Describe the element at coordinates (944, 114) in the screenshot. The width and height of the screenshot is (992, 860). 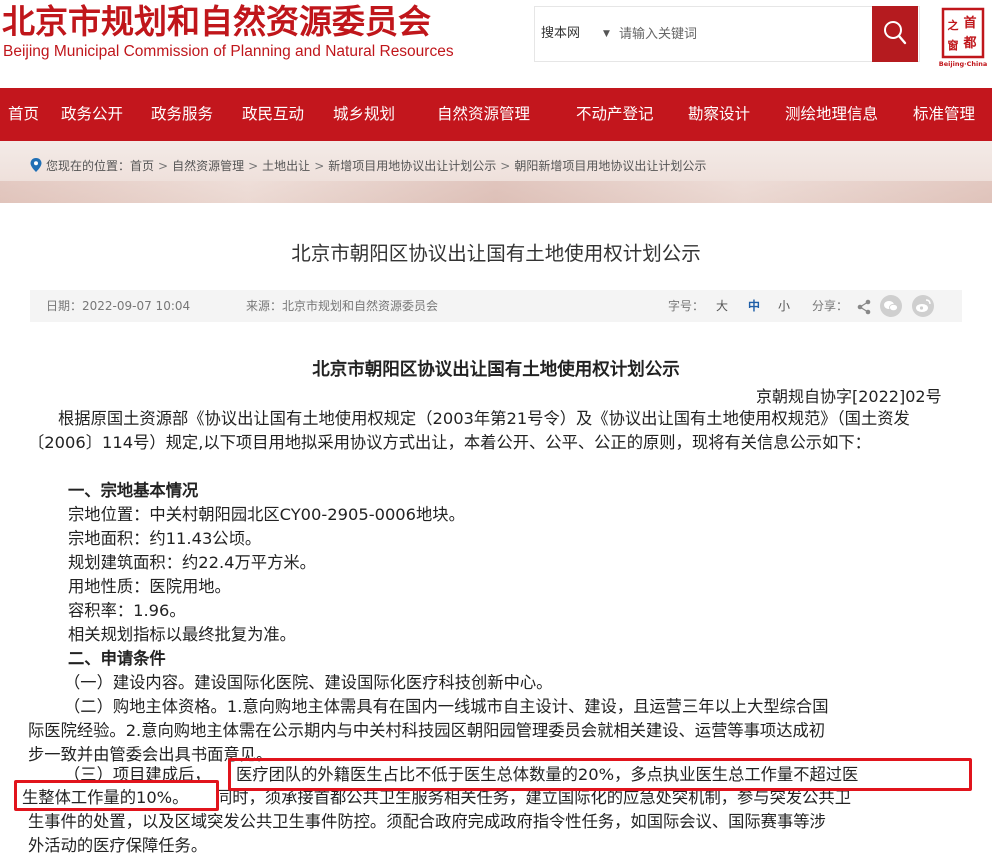
I see `nav-item-standards: 标准管理` at that location.